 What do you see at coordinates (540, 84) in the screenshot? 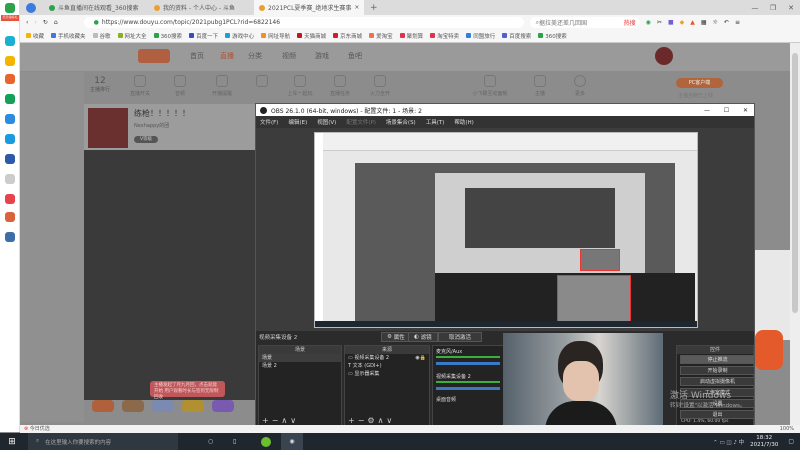
I see `toolbar-item: 主播` at bounding box center [540, 84].